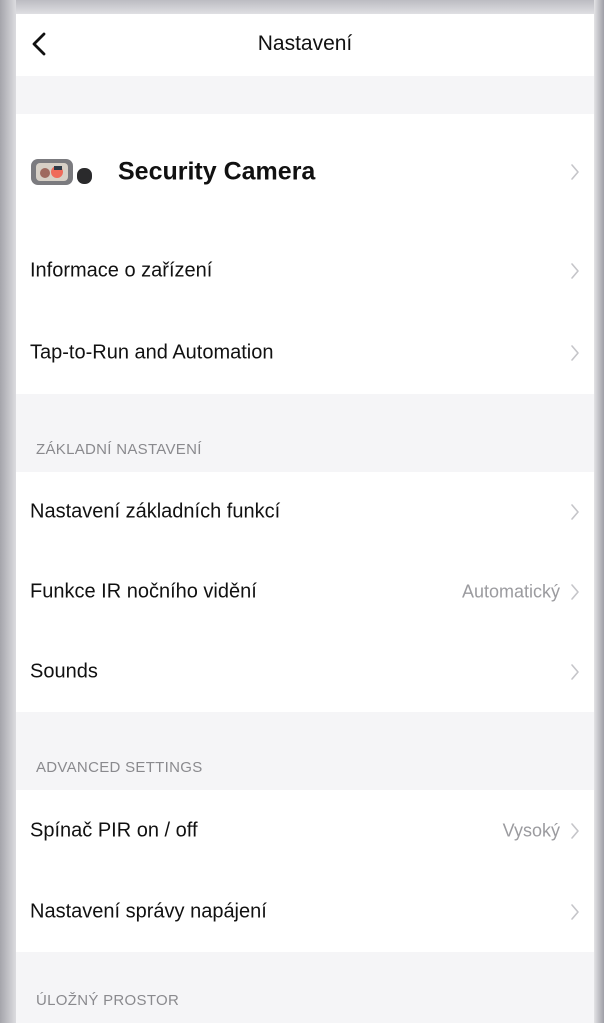 The image size is (604, 1023). I want to click on section-header-basic: ZÁKLADNÍ NASTAVENÍ, so click(305, 433).